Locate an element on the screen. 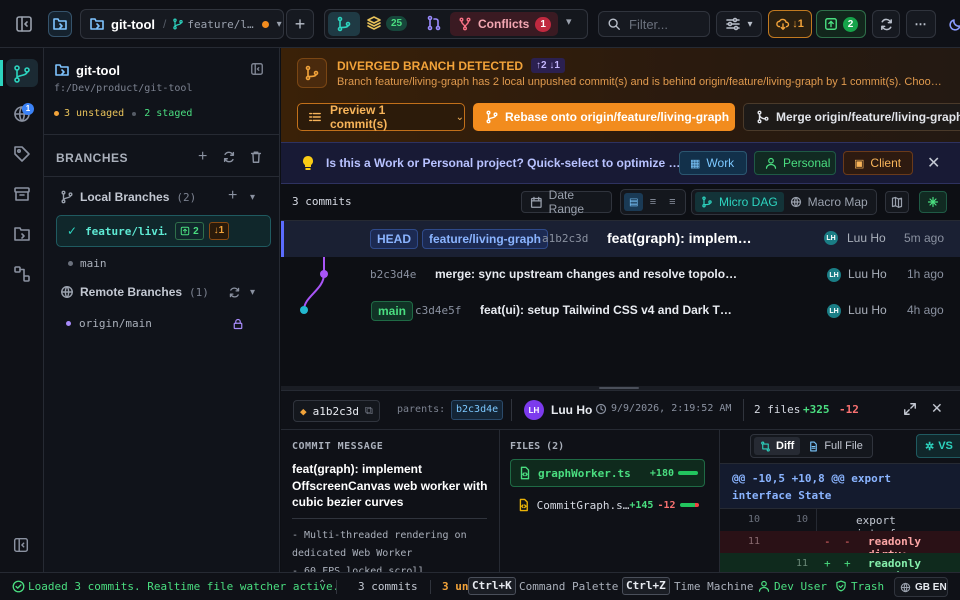 Image resolution: width=960 pixels, height=600 pixels. file-item: graphWorker.ts +180 is located at coordinates (607, 473).